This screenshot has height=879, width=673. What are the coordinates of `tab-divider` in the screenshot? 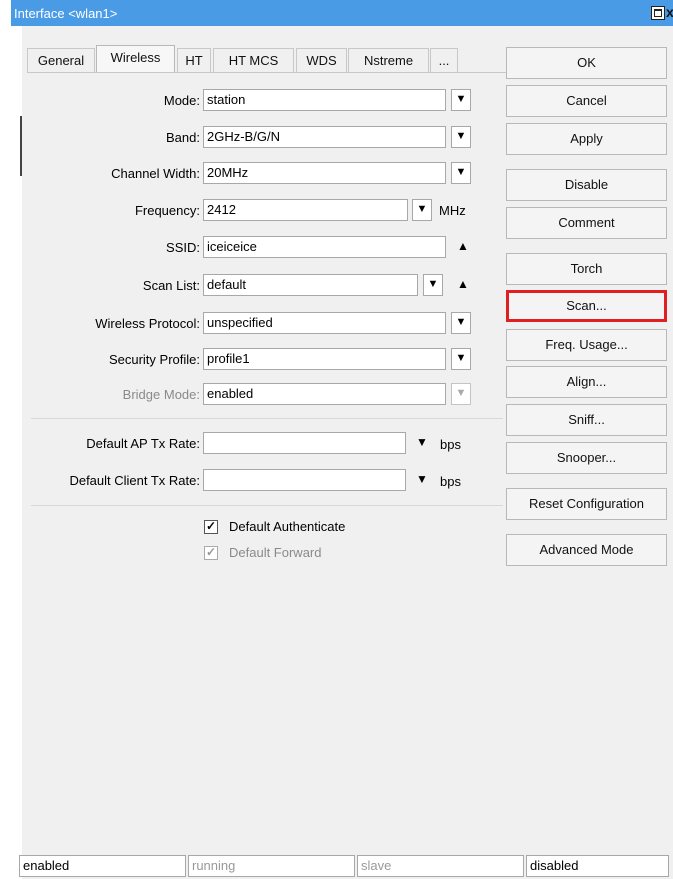 It's located at (267, 72).